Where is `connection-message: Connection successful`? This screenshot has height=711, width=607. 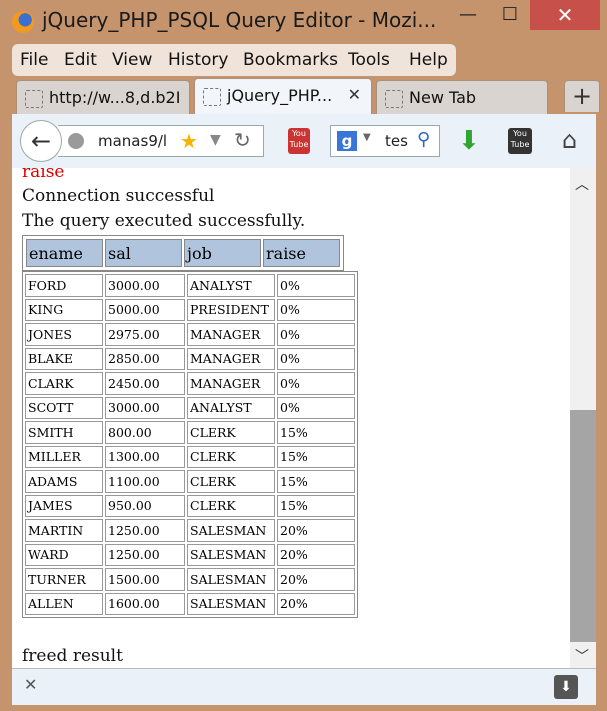 connection-message: Connection successful is located at coordinates (118, 196).